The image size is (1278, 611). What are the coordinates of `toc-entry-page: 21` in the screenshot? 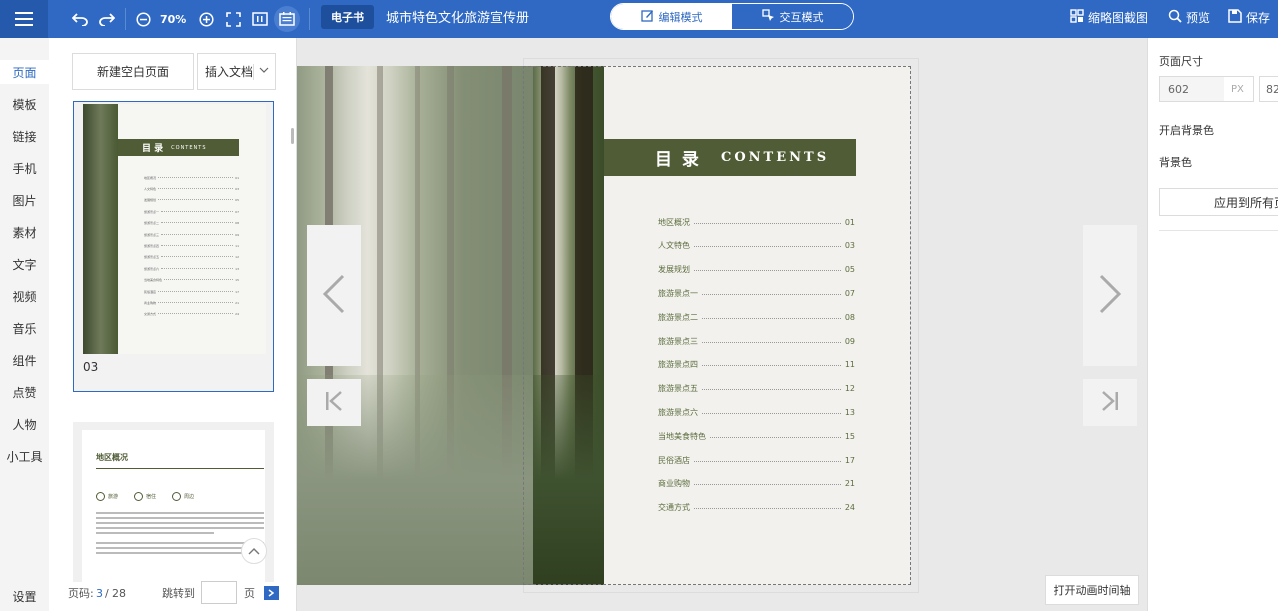 It's located at (849, 484).